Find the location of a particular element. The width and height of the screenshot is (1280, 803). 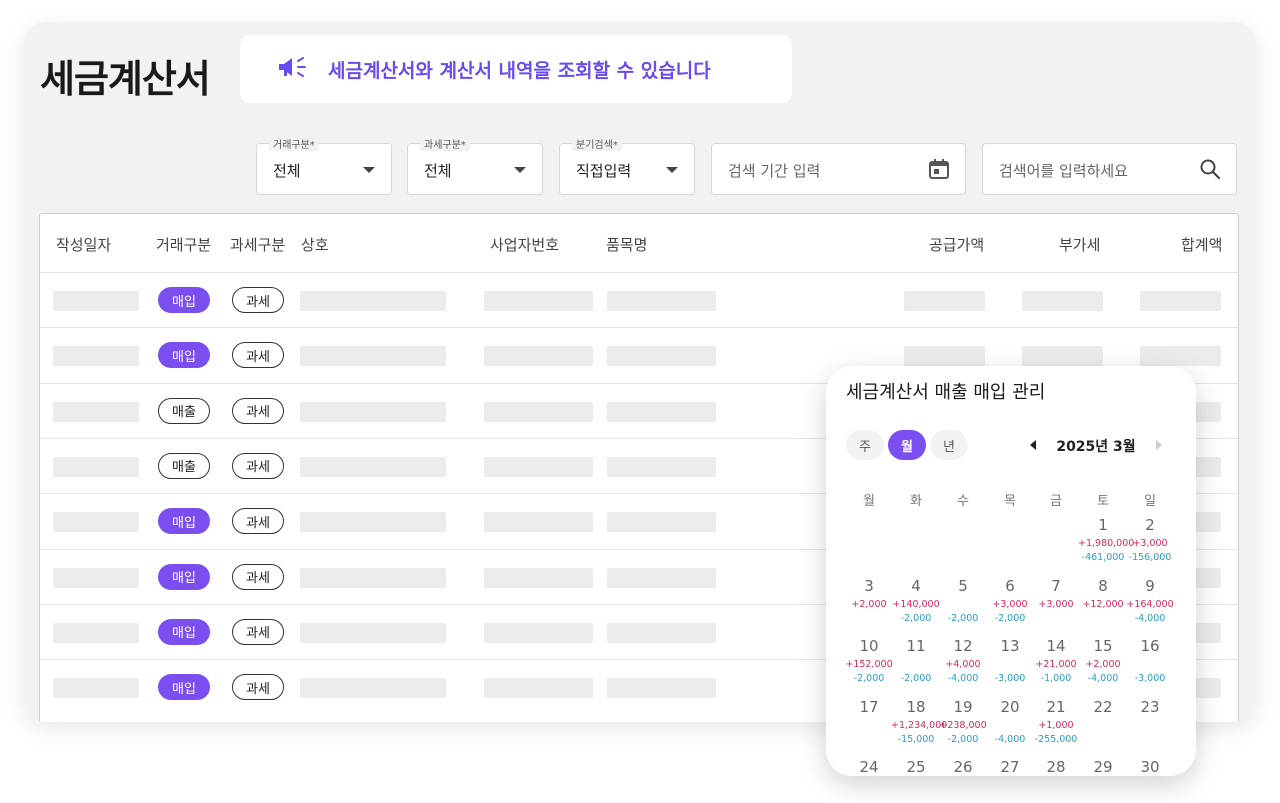

calendar-day: 8 +12,000 is located at coordinates (1103, 602).